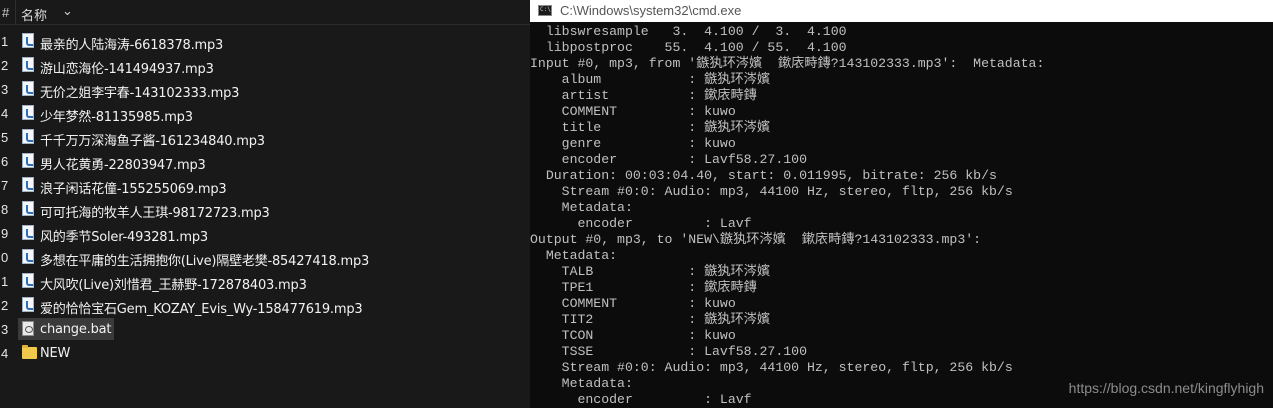 The height and width of the screenshot is (408, 1273). I want to click on file-row: 2 游山恋海伦-141494937.mp3, so click(265, 65).